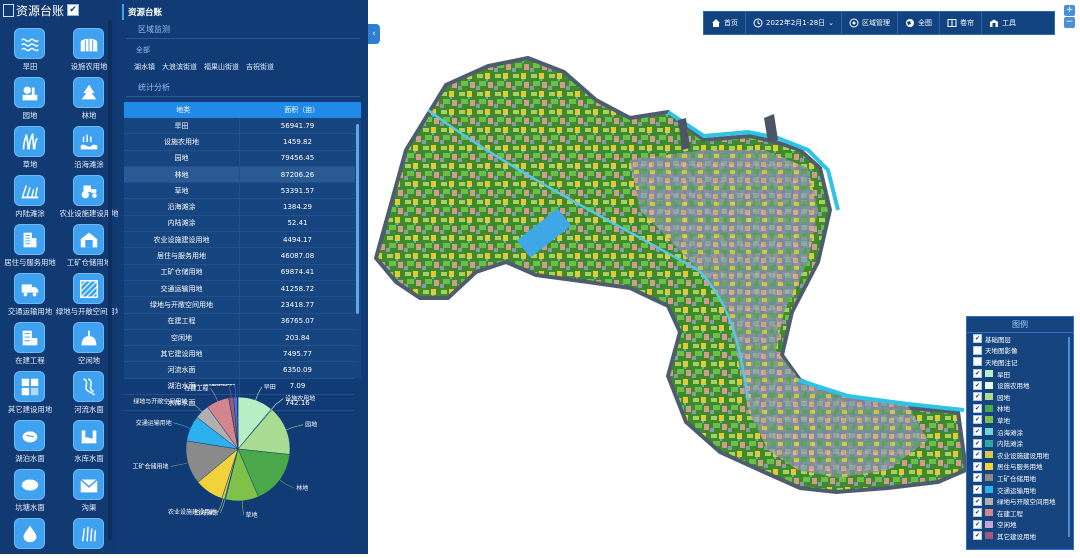 This screenshot has height=558, width=1080. Describe the element at coordinates (144, 67) in the screenshot. I see `street-item: 湖水镇` at that location.